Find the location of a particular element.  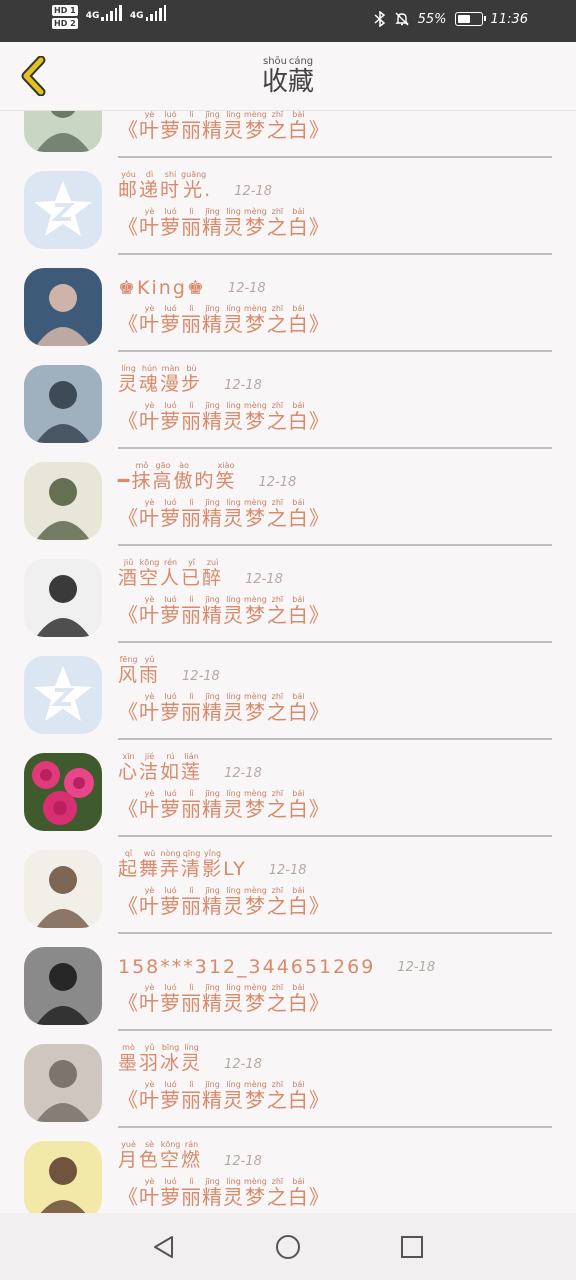

user-name: 邮yóu递dì时shí光guāng. is located at coordinates (165, 186).